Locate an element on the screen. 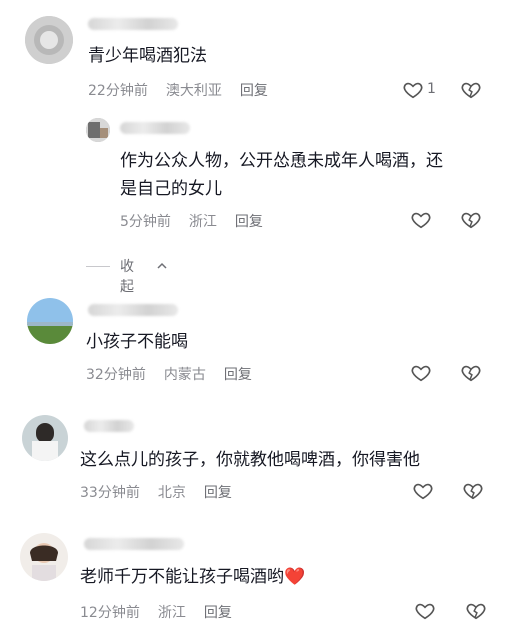 The height and width of the screenshot is (640, 508). heart-emoji: ❤️ is located at coordinates (295, 577).